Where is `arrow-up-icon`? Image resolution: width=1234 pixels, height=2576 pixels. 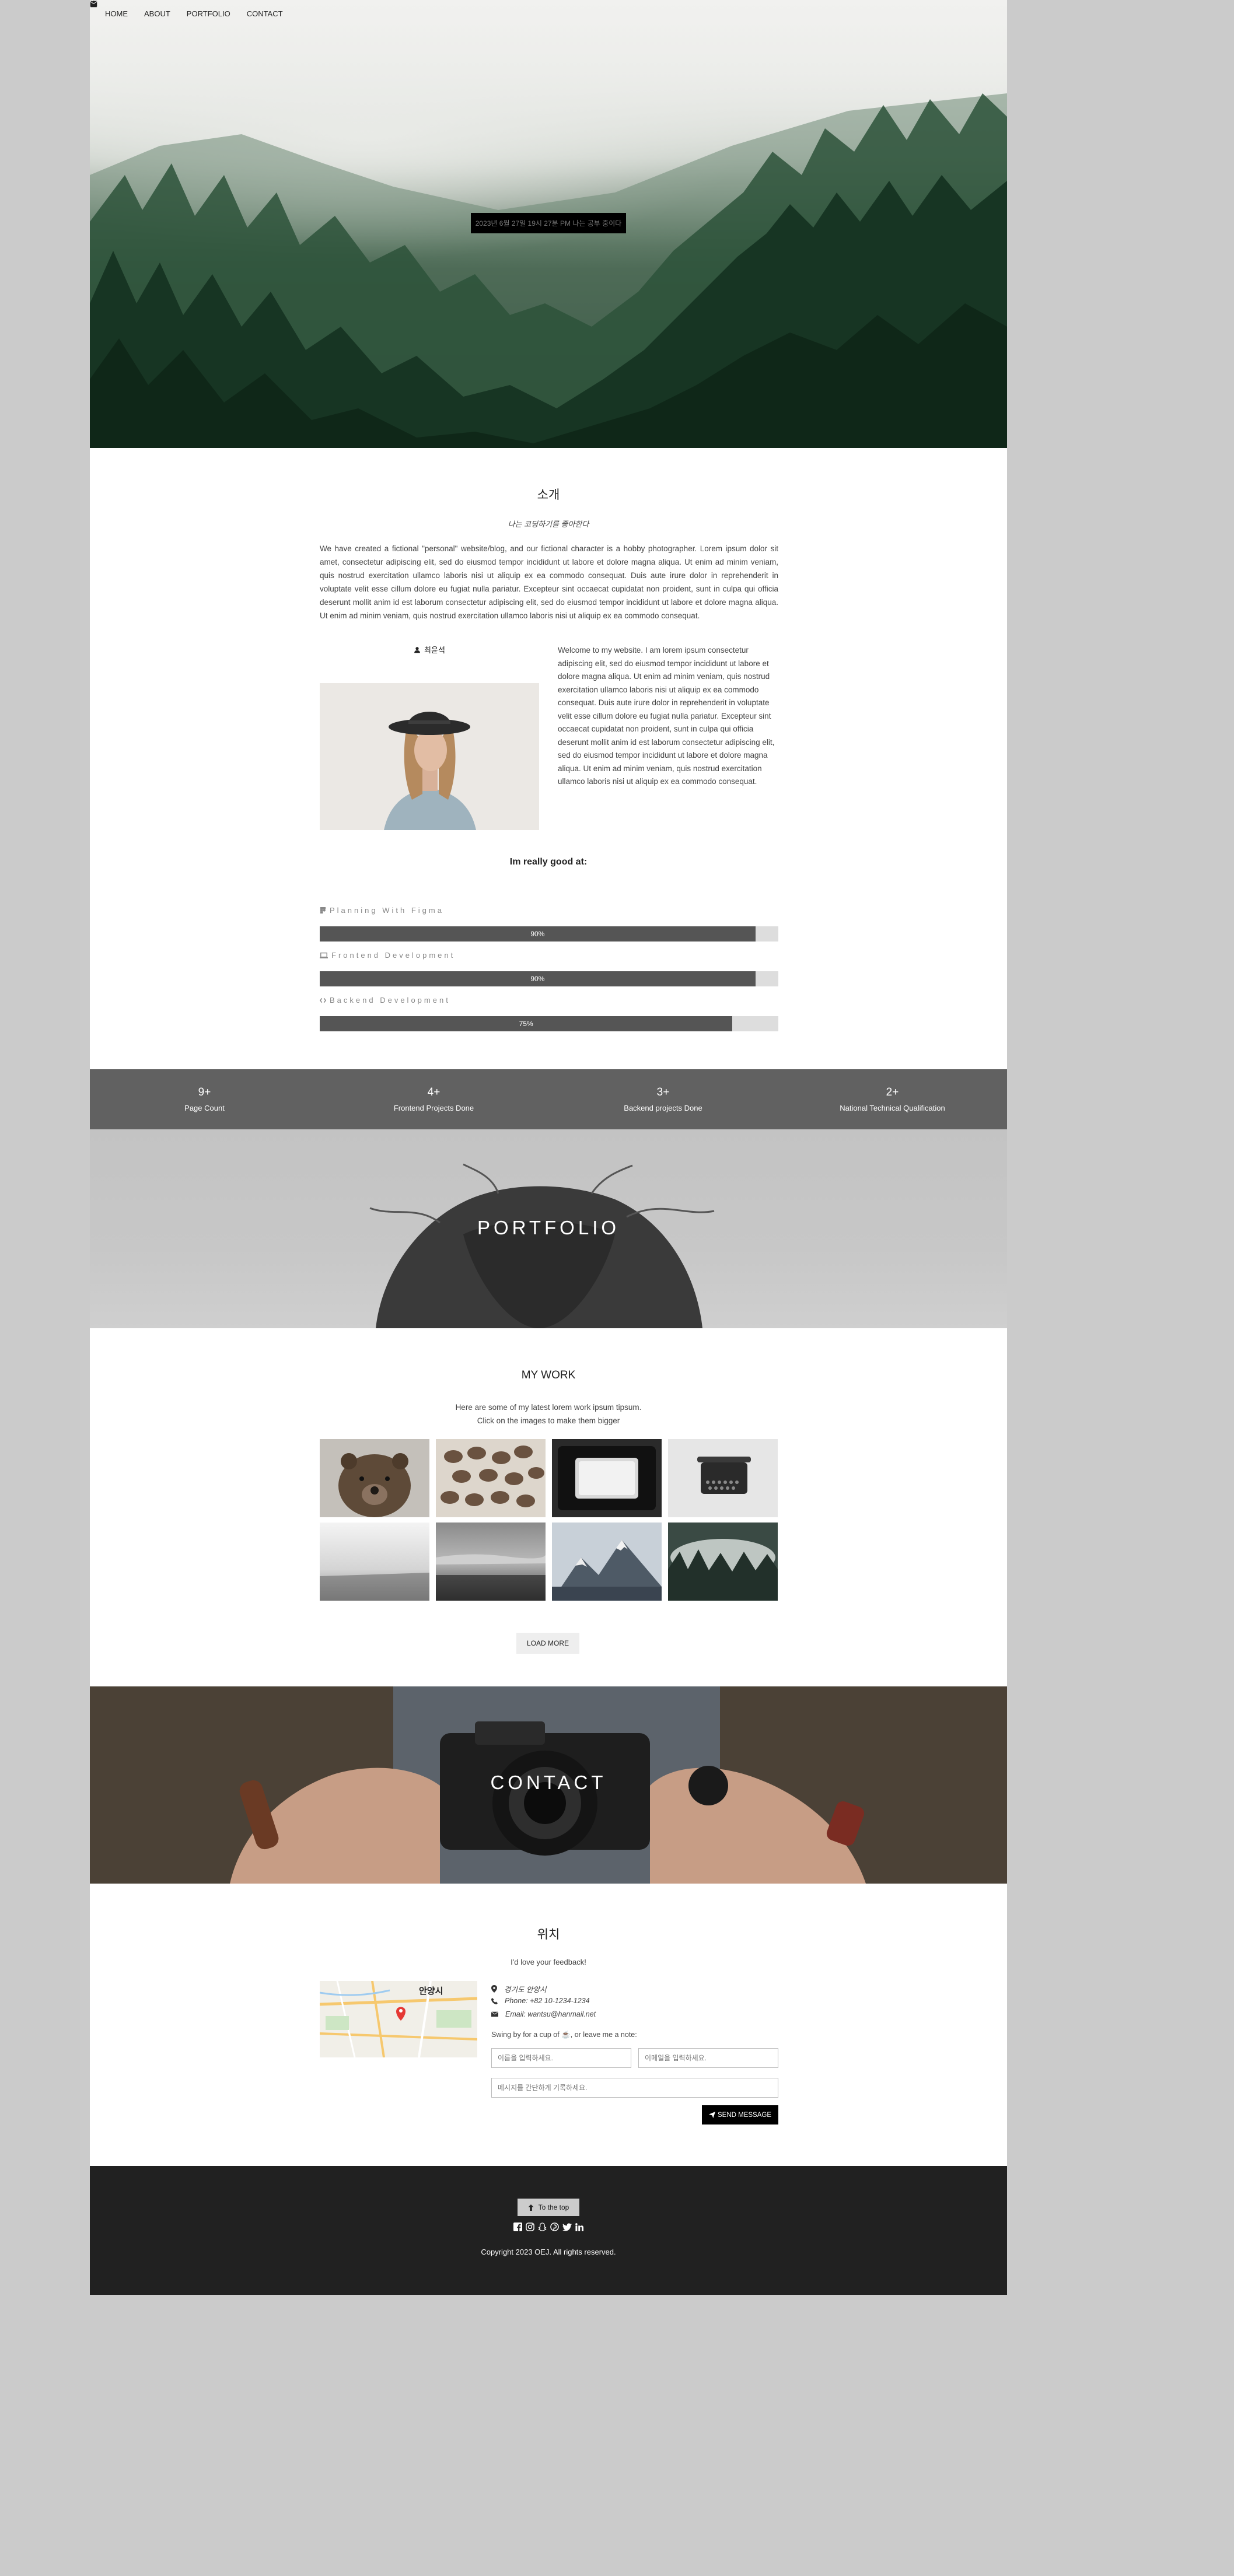
arrow-up-icon is located at coordinates (531, 2207).